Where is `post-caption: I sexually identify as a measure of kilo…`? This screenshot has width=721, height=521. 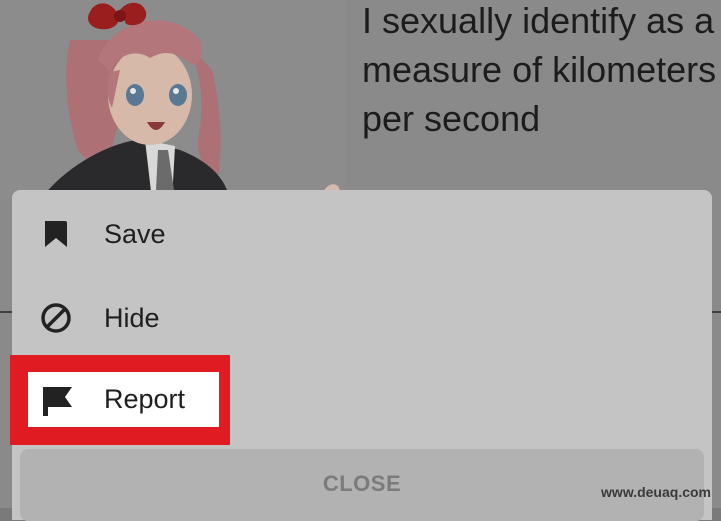
post-caption: I sexually identify as a measure of kilo… is located at coordinates (539, 69).